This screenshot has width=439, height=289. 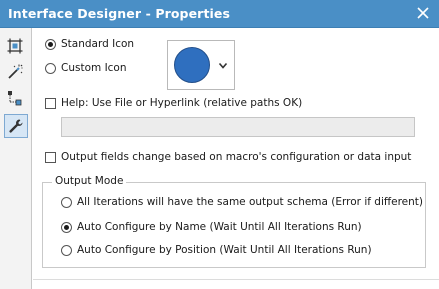 What do you see at coordinates (119, 13) in the screenshot?
I see `window-title: Interface Designer - Properties` at bounding box center [119, 13].